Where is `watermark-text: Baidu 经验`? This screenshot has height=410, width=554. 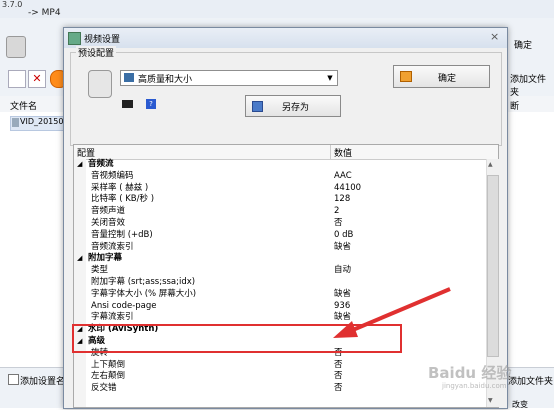 watermark-text: Baidu 经验 is located at coordinates (470, 373).